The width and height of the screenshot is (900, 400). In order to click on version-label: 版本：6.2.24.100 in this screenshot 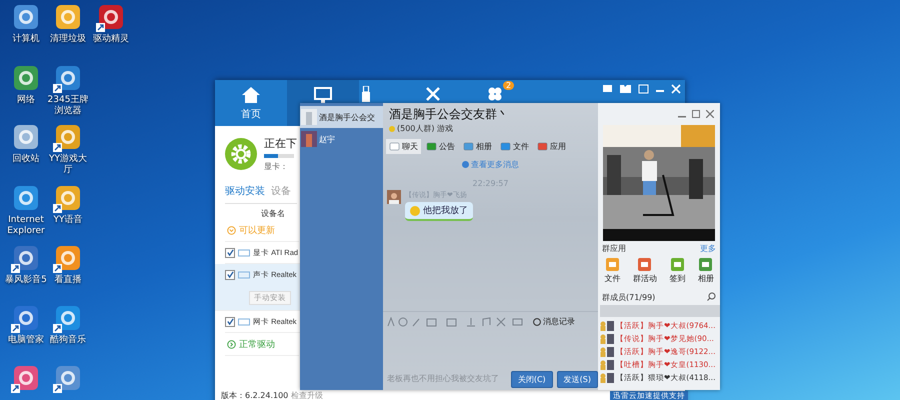, I will do `click(254, 395)`.